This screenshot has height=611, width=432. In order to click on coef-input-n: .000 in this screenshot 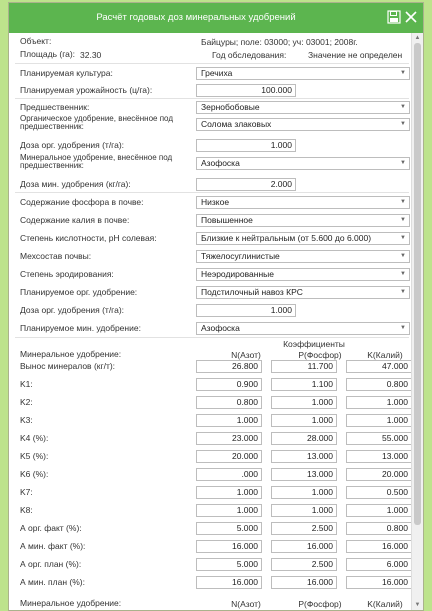, I will do `click(229, 474)`.